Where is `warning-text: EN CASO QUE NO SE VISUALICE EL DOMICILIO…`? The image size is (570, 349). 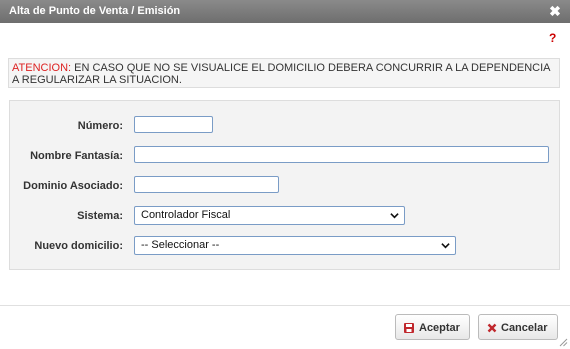 warning-text: EN CASO QUE NO SE VISUALICE EL DOMICILIO… is located at coordinates (281, 74).